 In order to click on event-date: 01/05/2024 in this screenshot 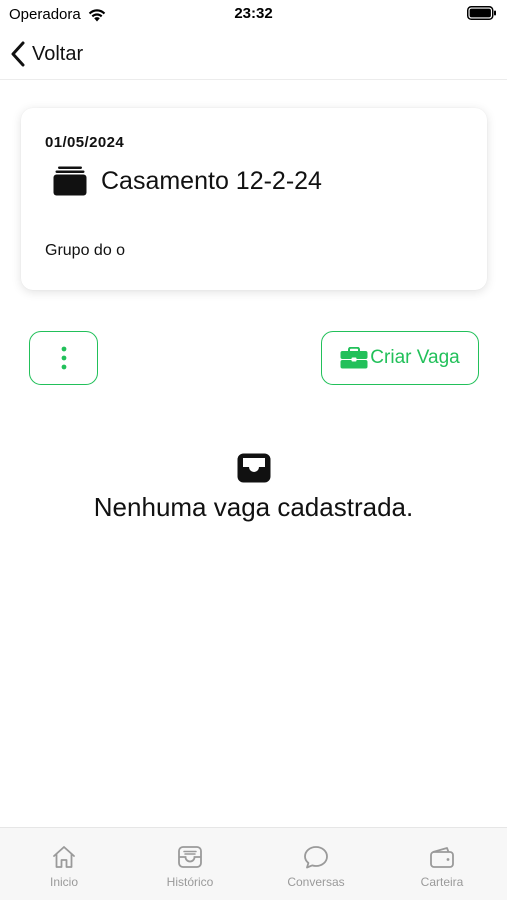, I will do `click(85, 142)`.